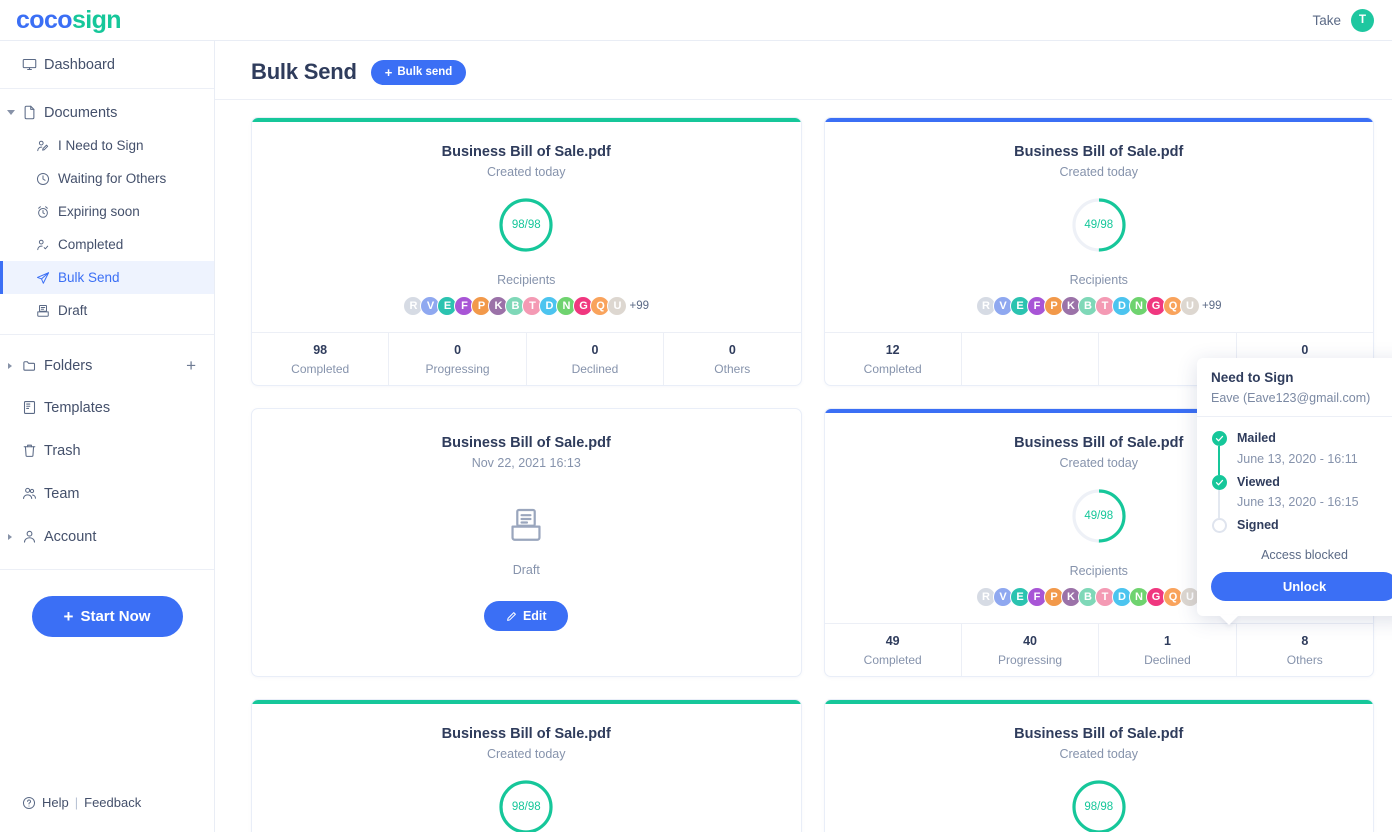 This screenshot has height=832, width=1392. Describe the element at coordinates (107, 277) in the screenshot. I see `sidebar-item-bulk-send: Bulk Send` at that location.